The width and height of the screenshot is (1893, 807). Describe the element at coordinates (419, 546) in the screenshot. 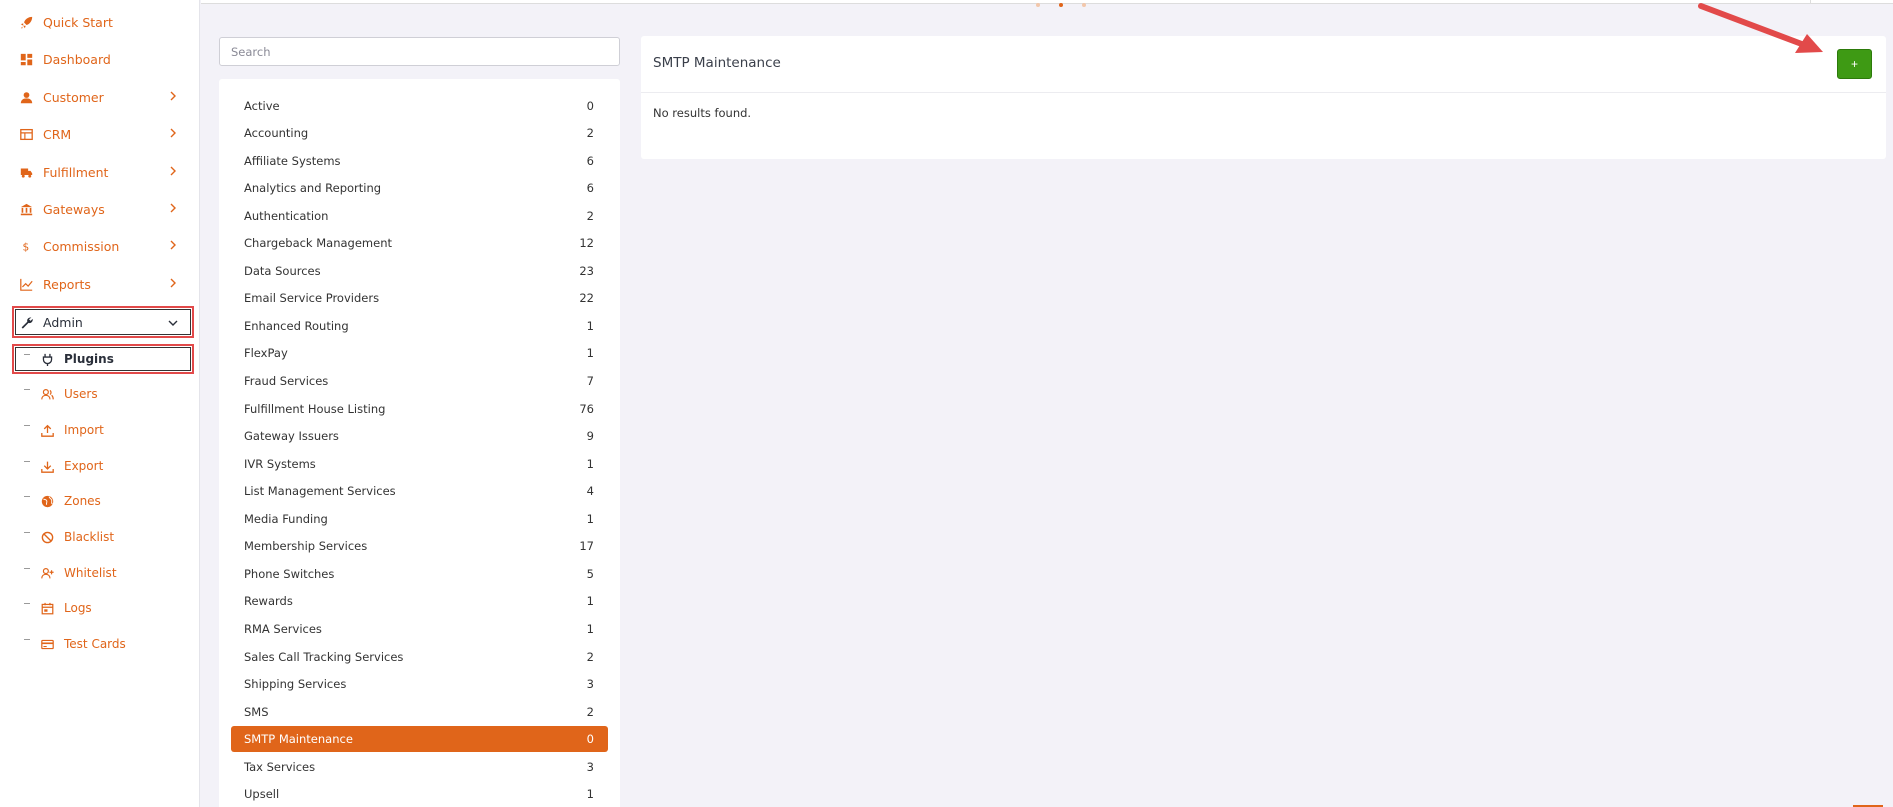

I see `category-item: Membership Services 17` at that location.